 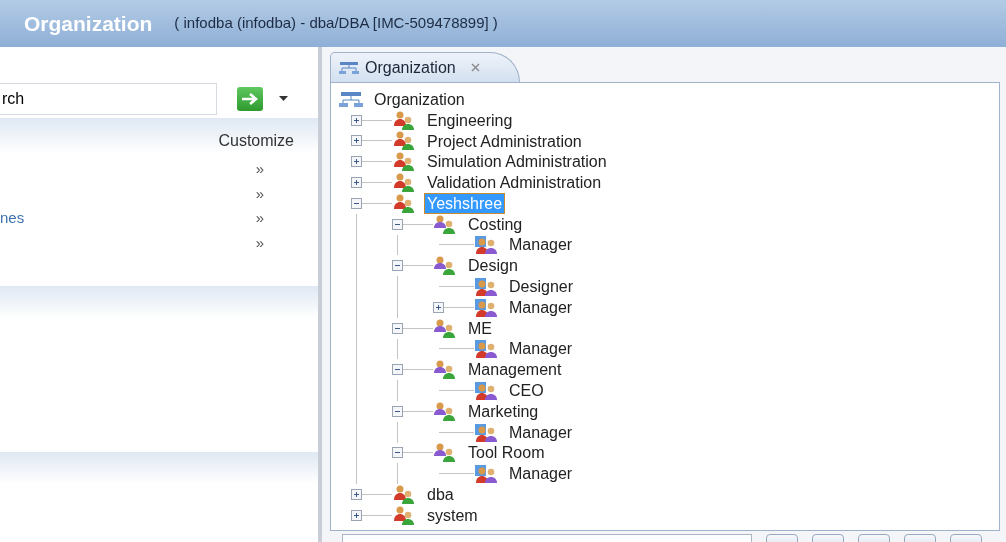 I want to click on close-icon, so click(x=475, y=67).